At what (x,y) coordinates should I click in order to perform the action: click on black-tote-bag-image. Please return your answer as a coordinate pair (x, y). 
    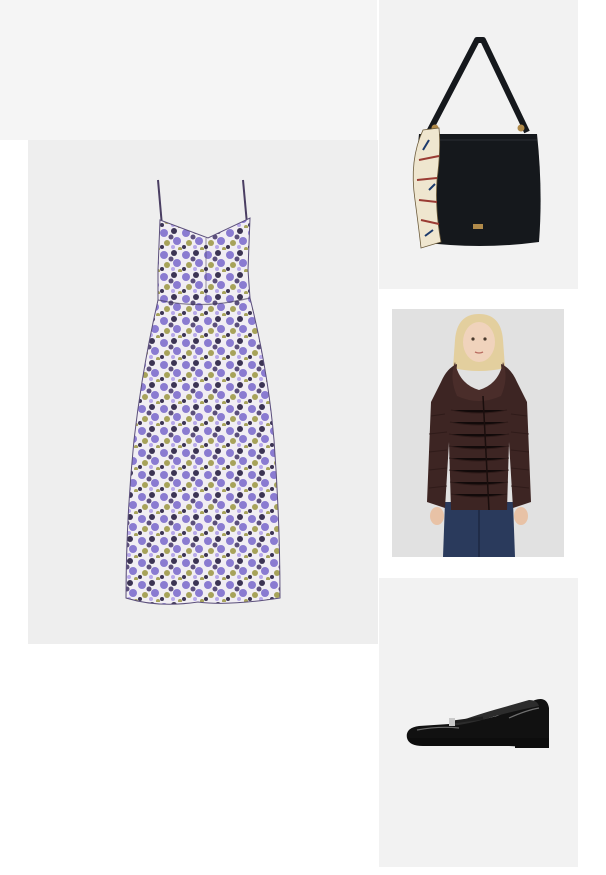
    Looking at the image, I should click on (476, 143).